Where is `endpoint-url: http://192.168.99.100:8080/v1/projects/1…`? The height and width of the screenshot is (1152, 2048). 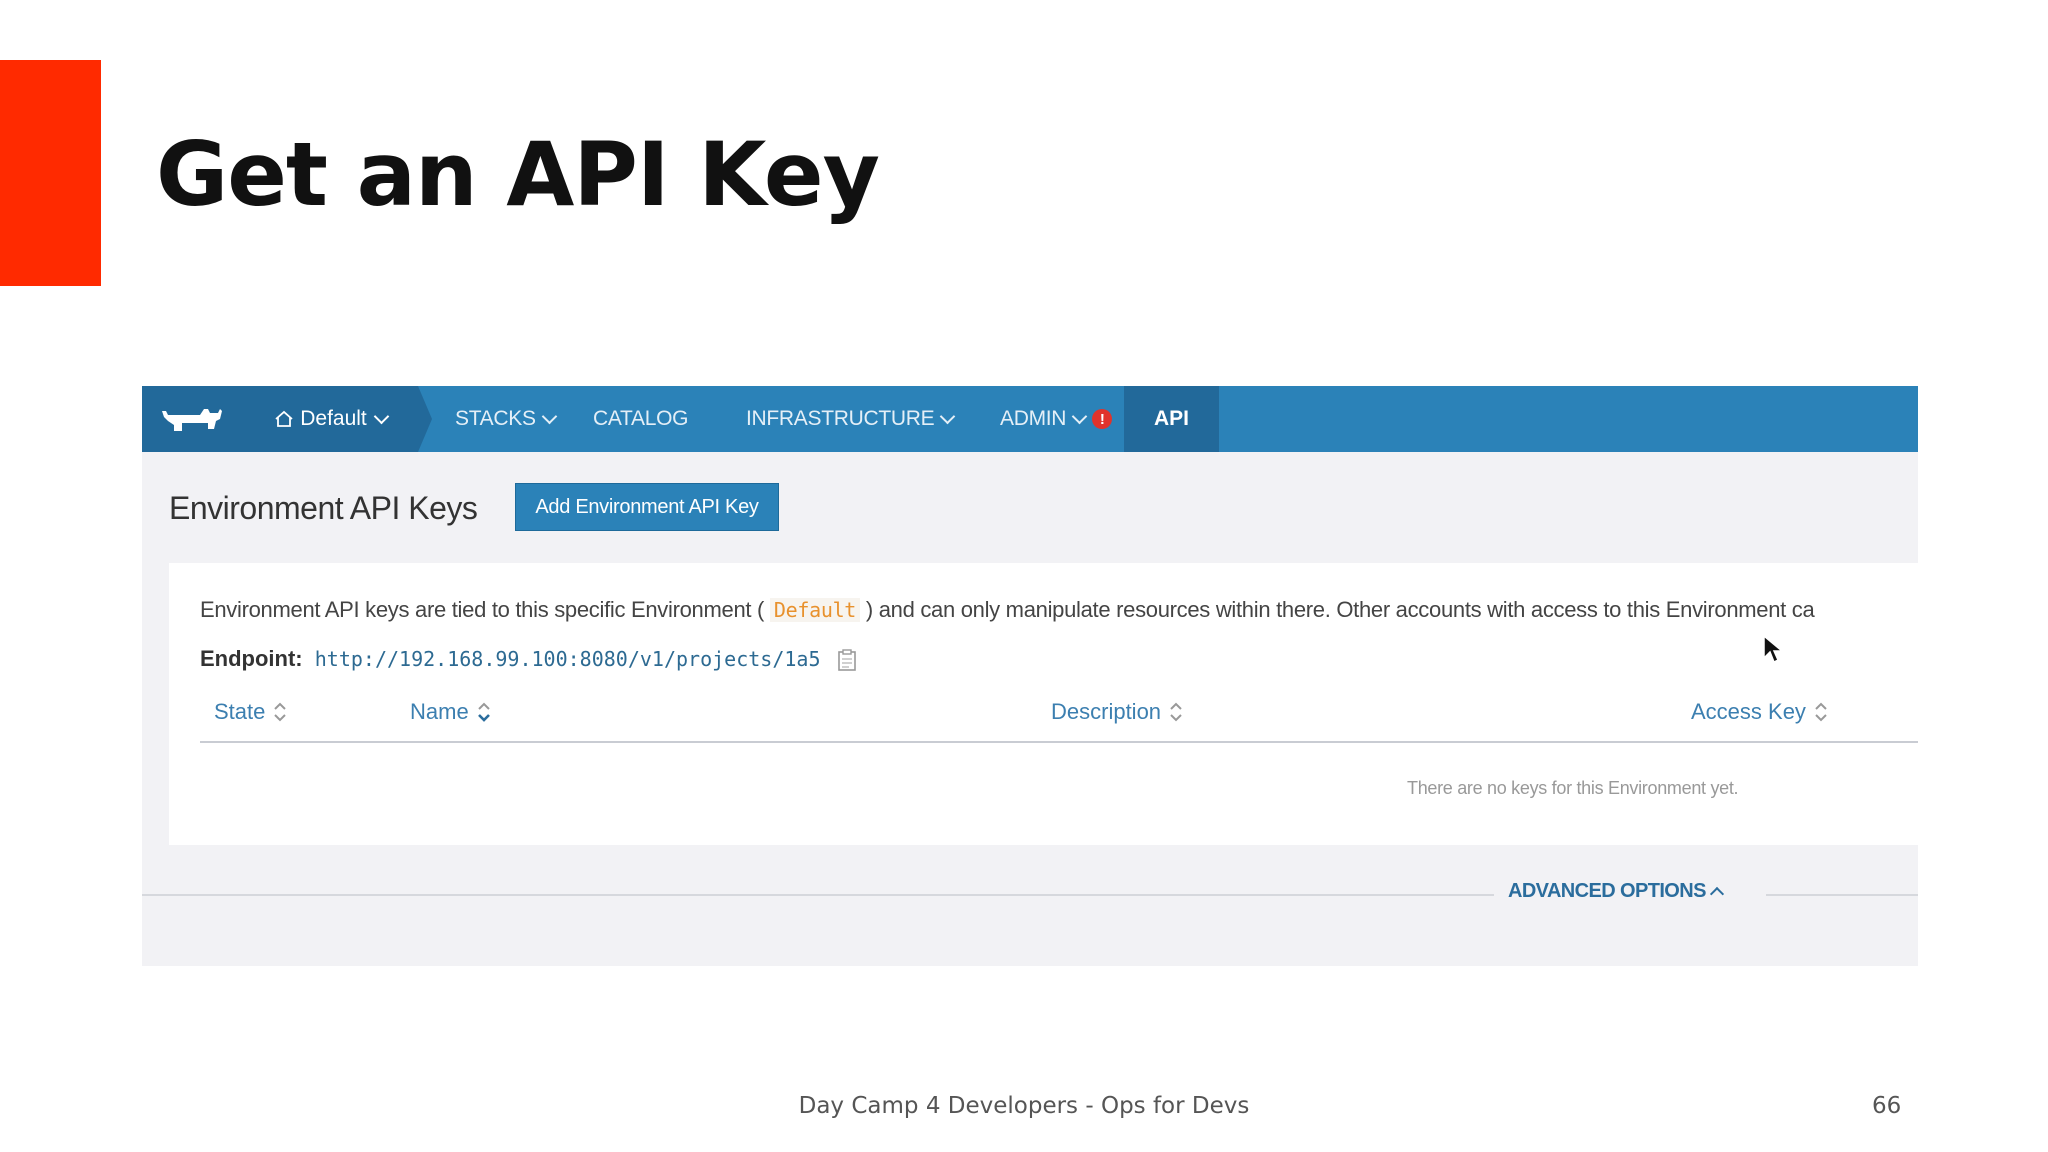 endpoint-url: http://192.168.99.100:8080/v1/projects/1… is located at coordinates (568, 659).